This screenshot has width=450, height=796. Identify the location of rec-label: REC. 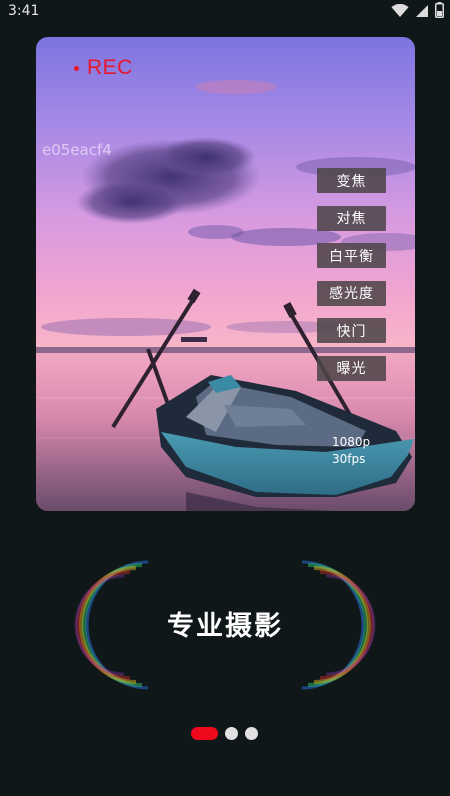
(110, 67).